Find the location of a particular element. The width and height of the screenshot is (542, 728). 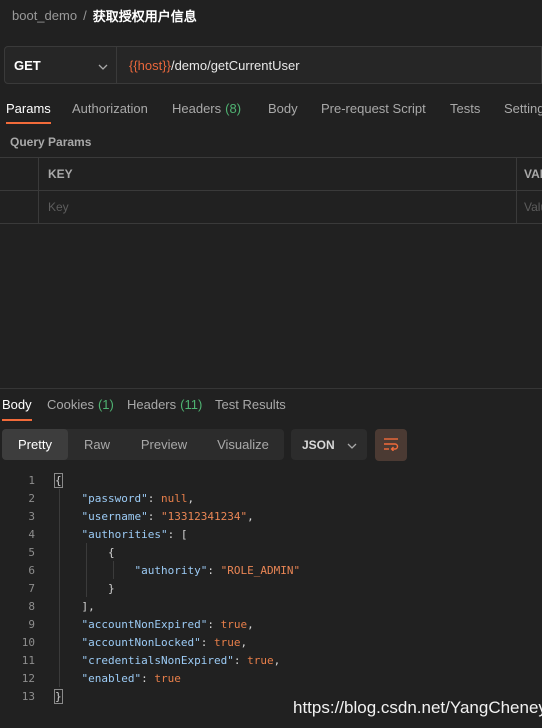

view-preview-button: Preview is located at coordinates (164, 444).